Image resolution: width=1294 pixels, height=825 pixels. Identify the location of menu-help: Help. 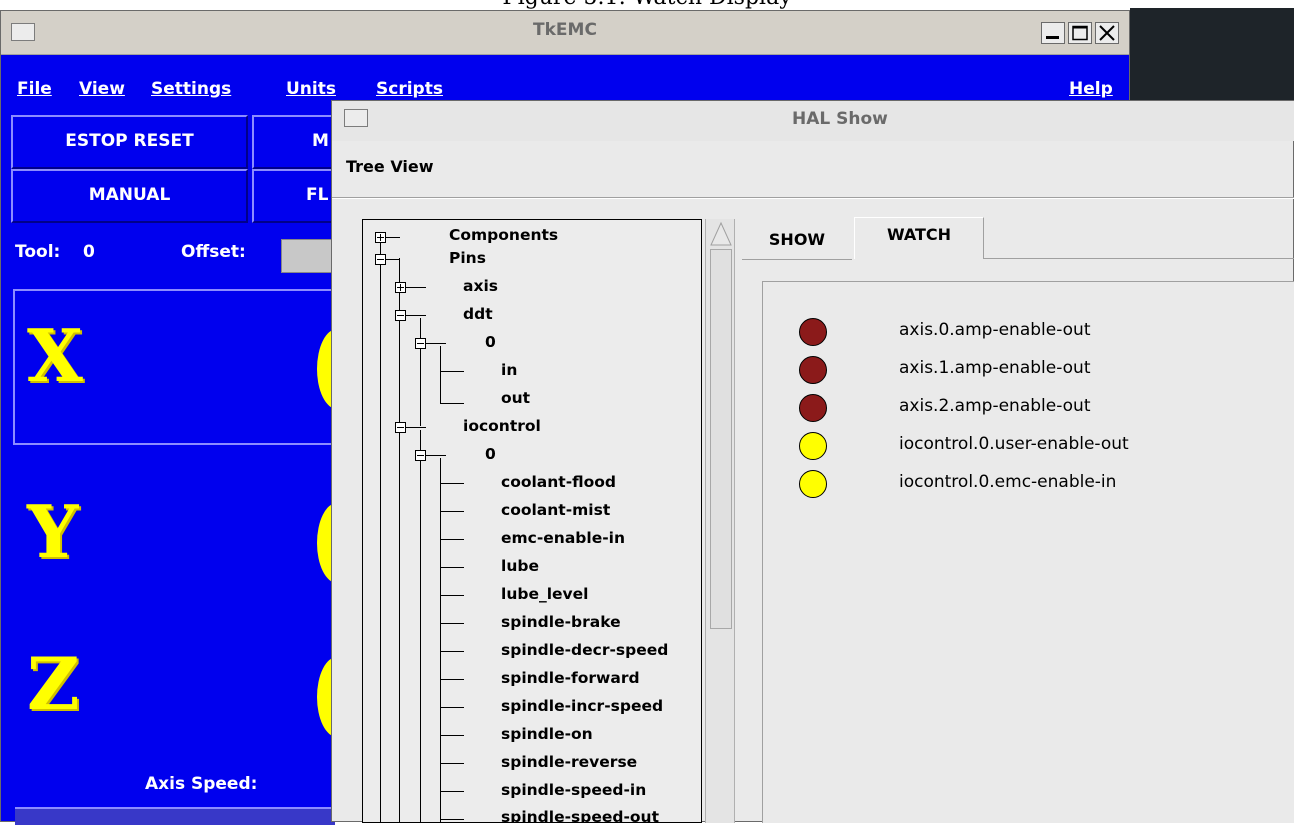
(1091, 89).